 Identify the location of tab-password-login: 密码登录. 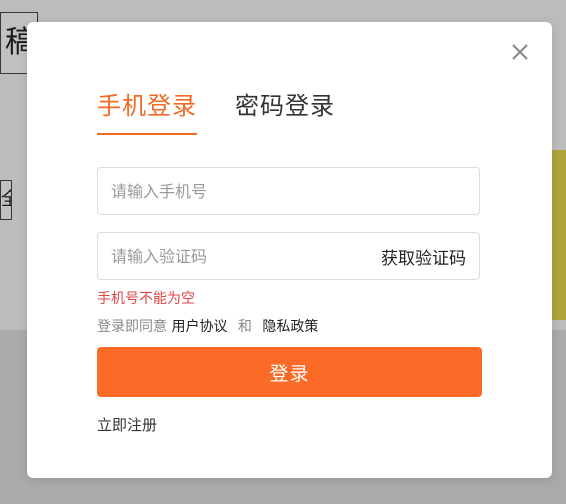
(285, 110).